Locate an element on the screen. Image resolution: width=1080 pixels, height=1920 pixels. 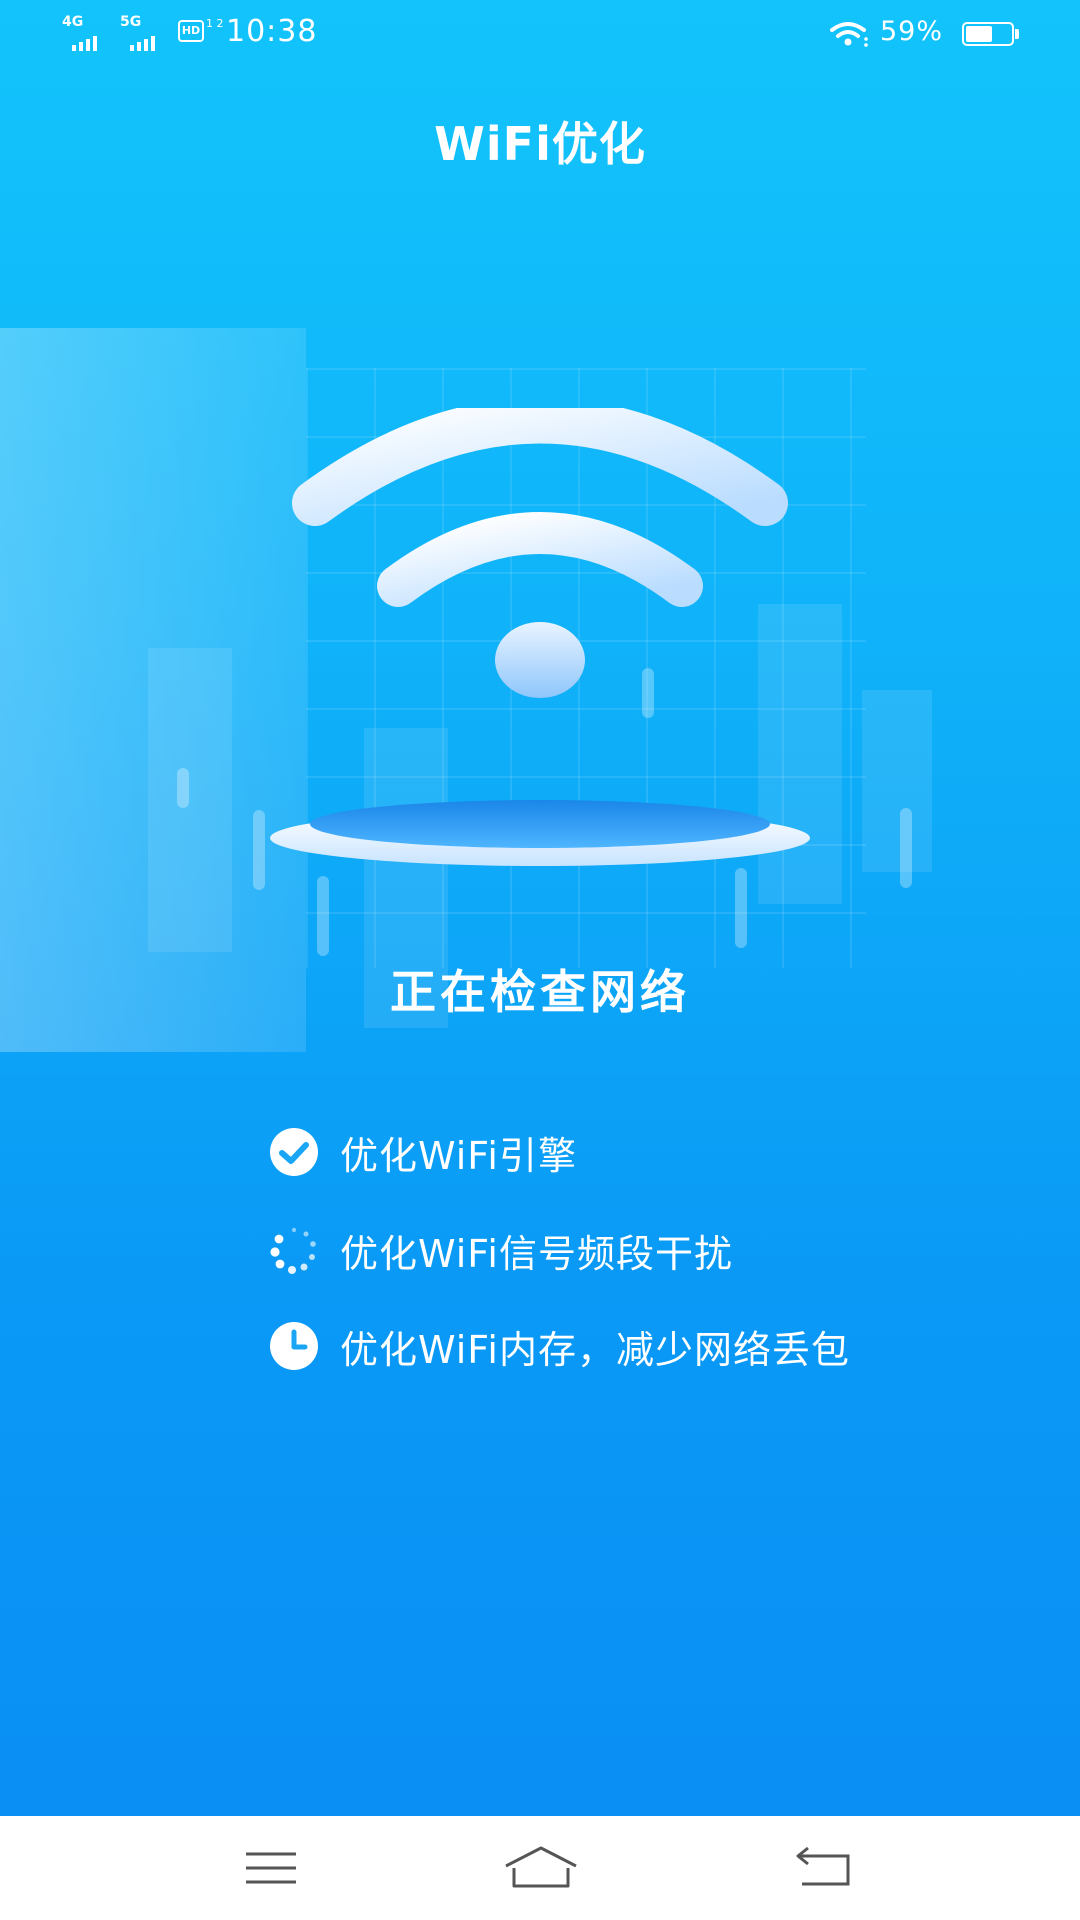
wifi-status-icon is located at coordinates (849, 34).